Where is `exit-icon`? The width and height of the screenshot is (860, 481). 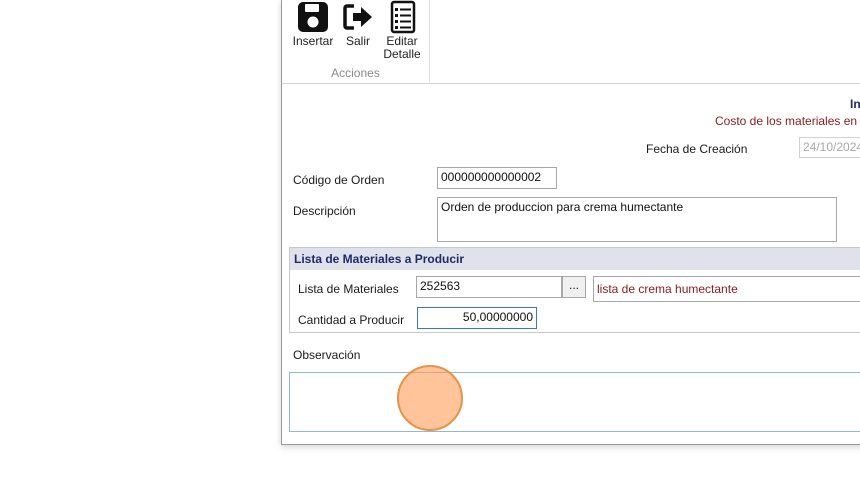
exit-icon is located at coordinates (357, 17).